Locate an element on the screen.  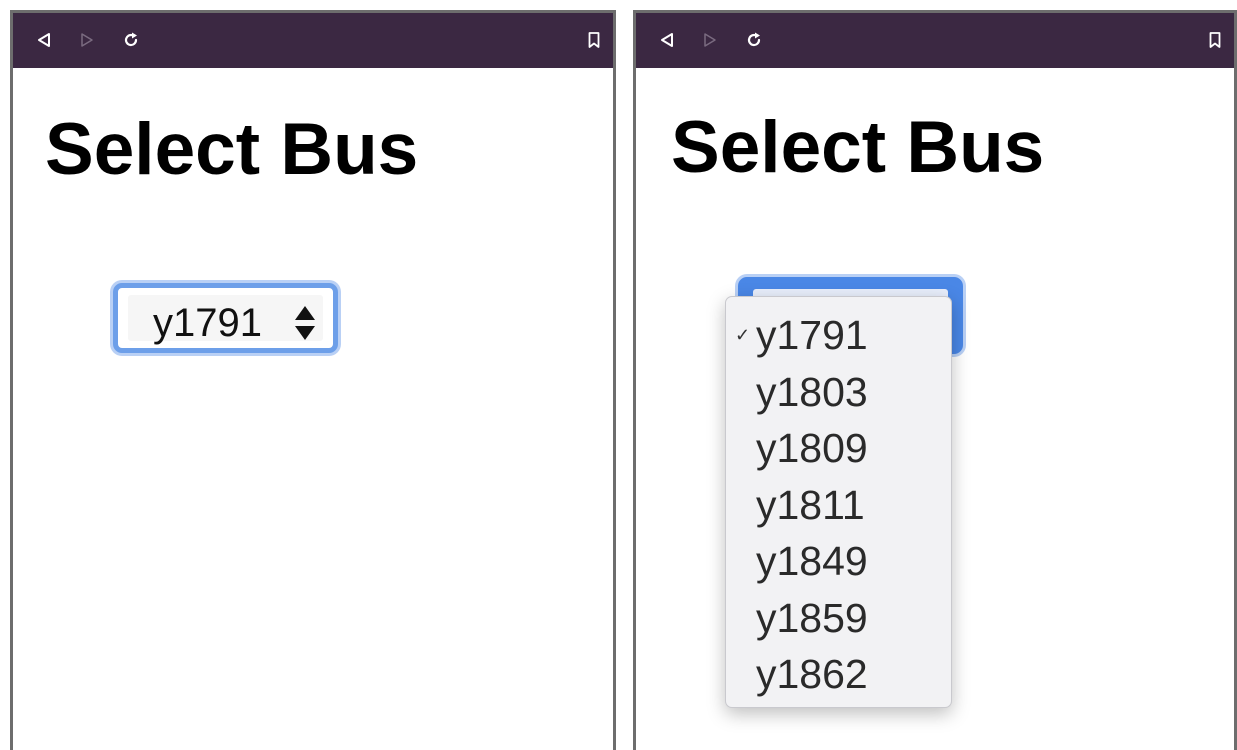
option-label: y1803 is located at coordinates (812, 391).